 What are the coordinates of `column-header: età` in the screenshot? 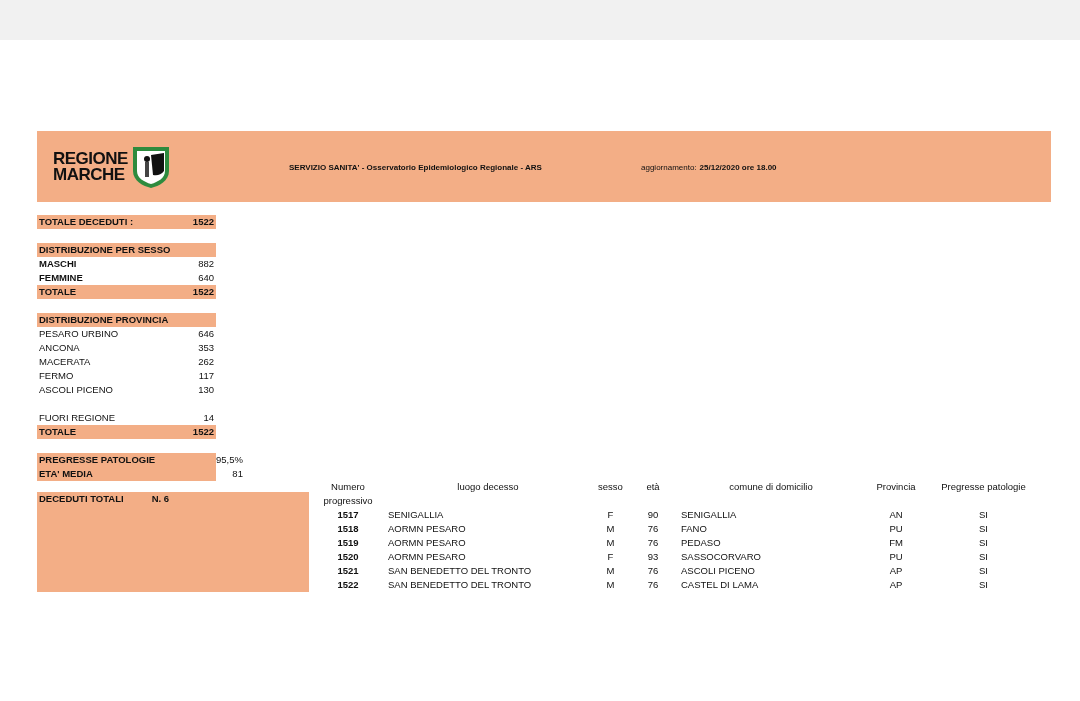 It's located at (653, 487).